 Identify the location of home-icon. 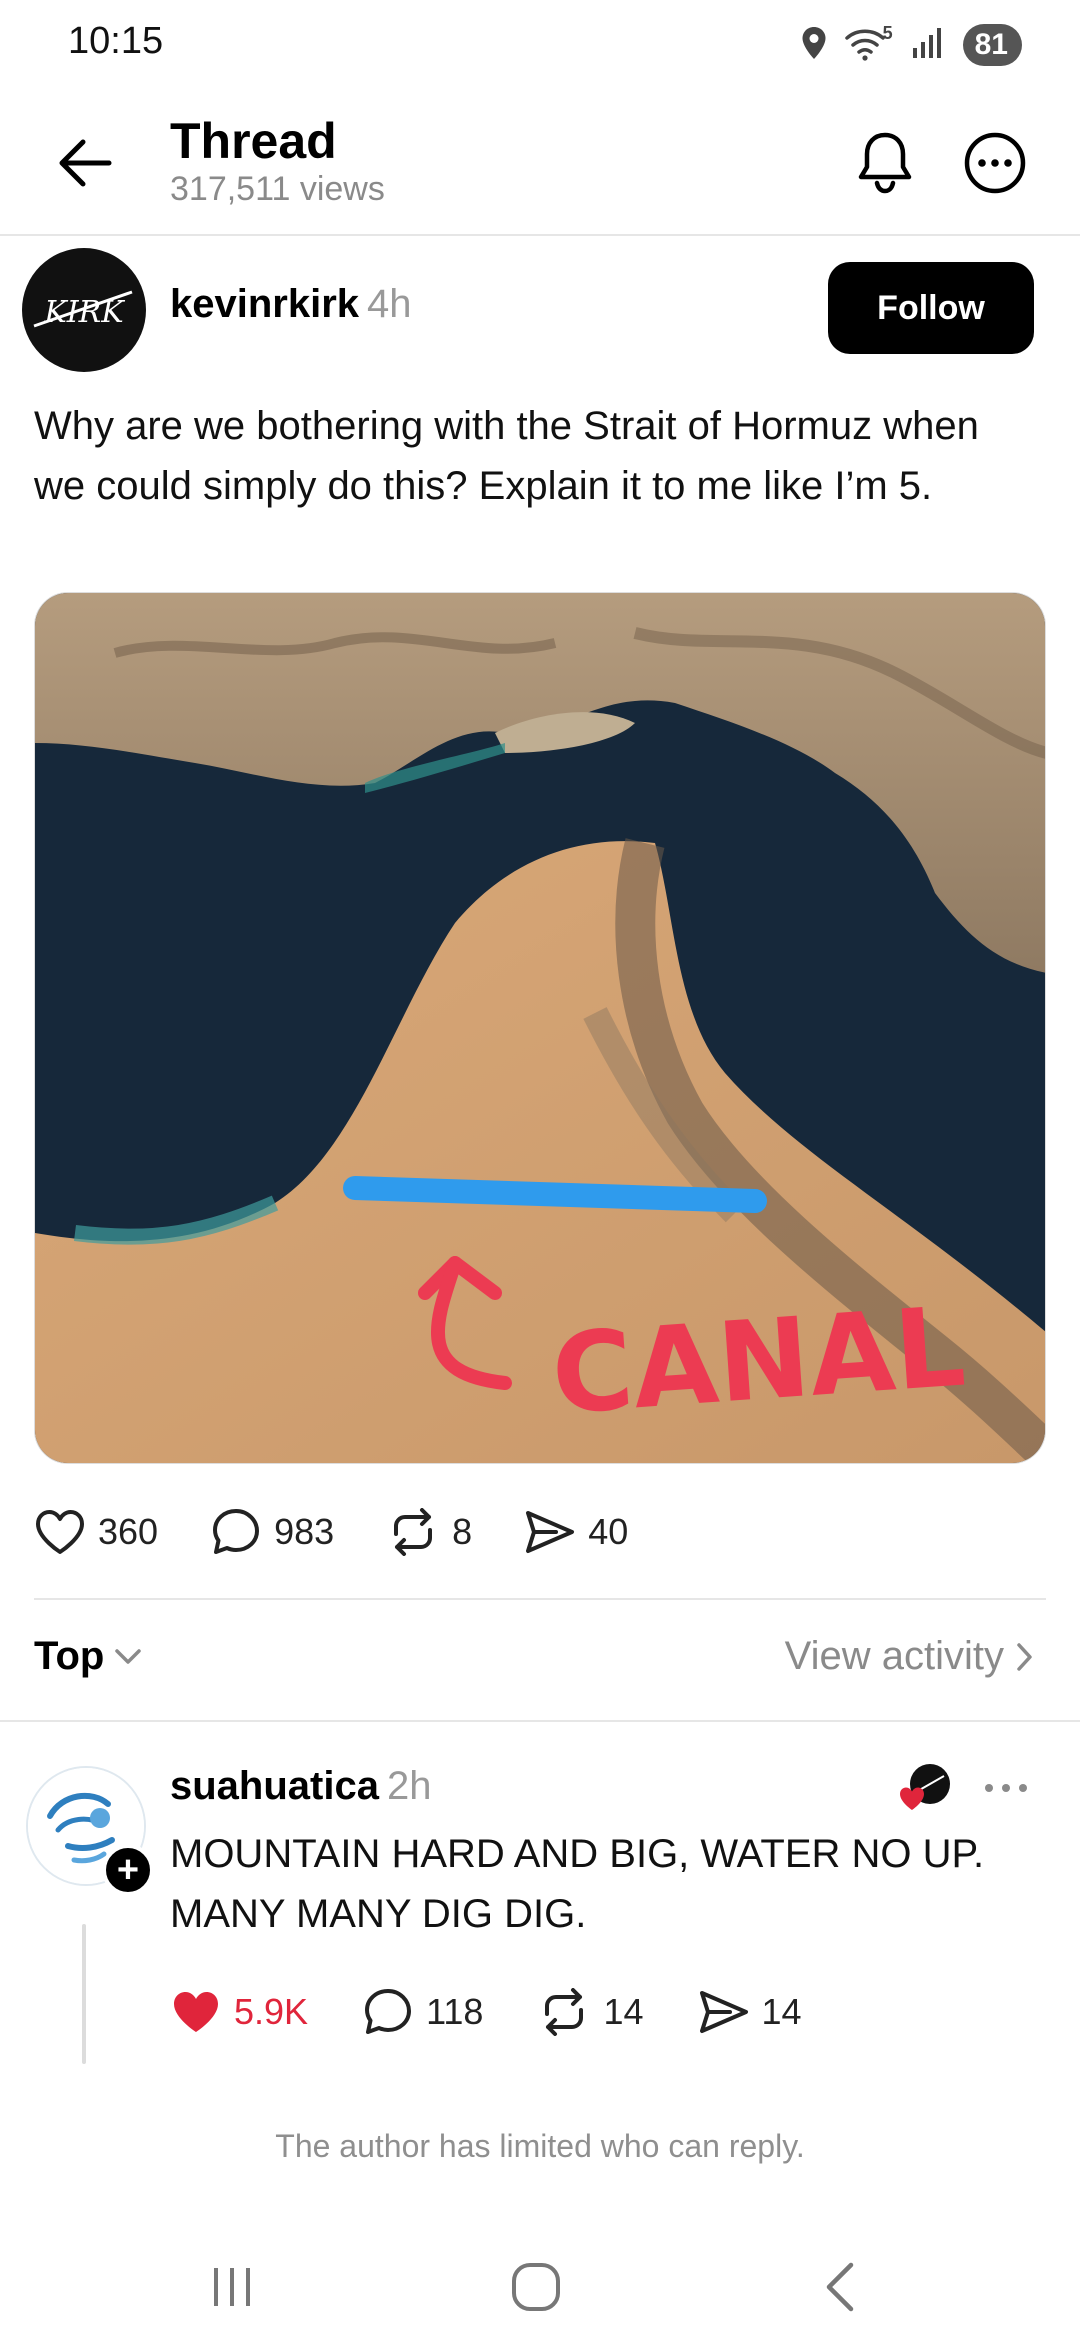
(536, 2287).